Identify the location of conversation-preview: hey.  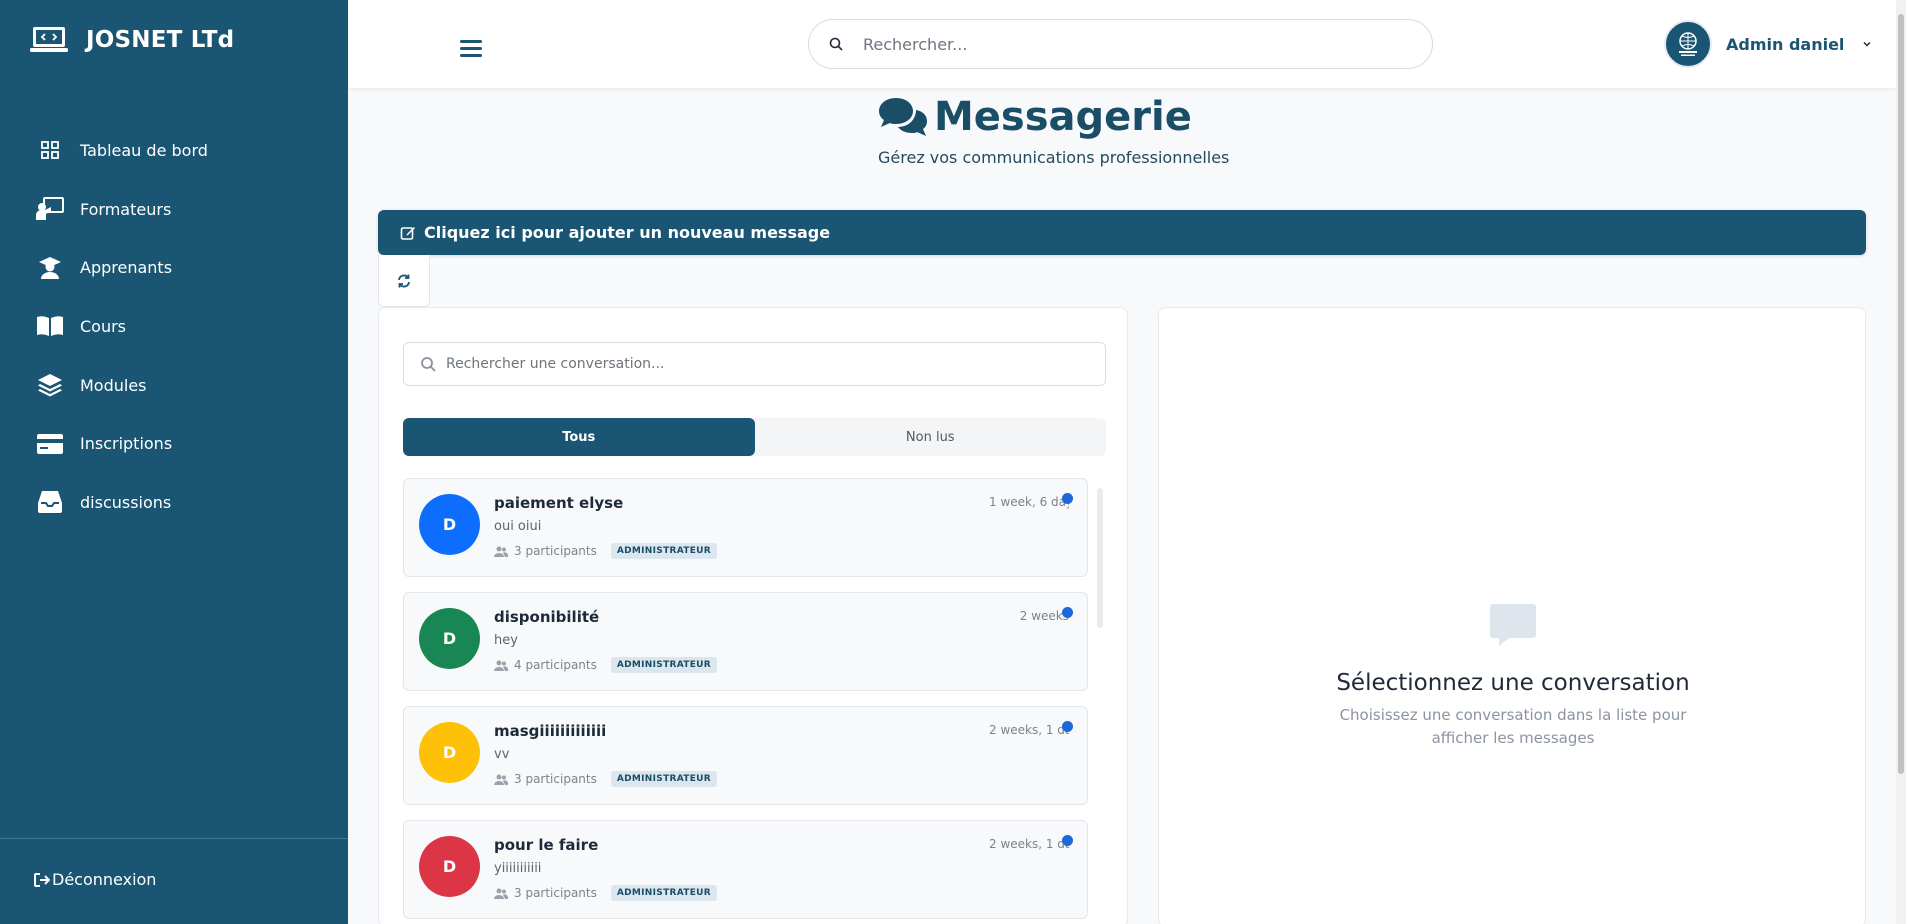
(506, 640).